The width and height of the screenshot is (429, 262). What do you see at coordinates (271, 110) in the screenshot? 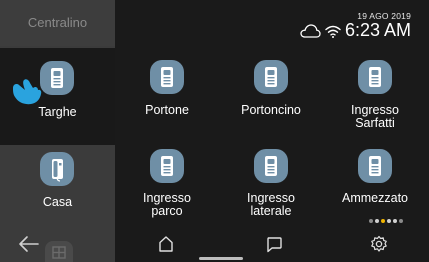
I see `door-label: Portoncino` at bounding box center [271, 110].